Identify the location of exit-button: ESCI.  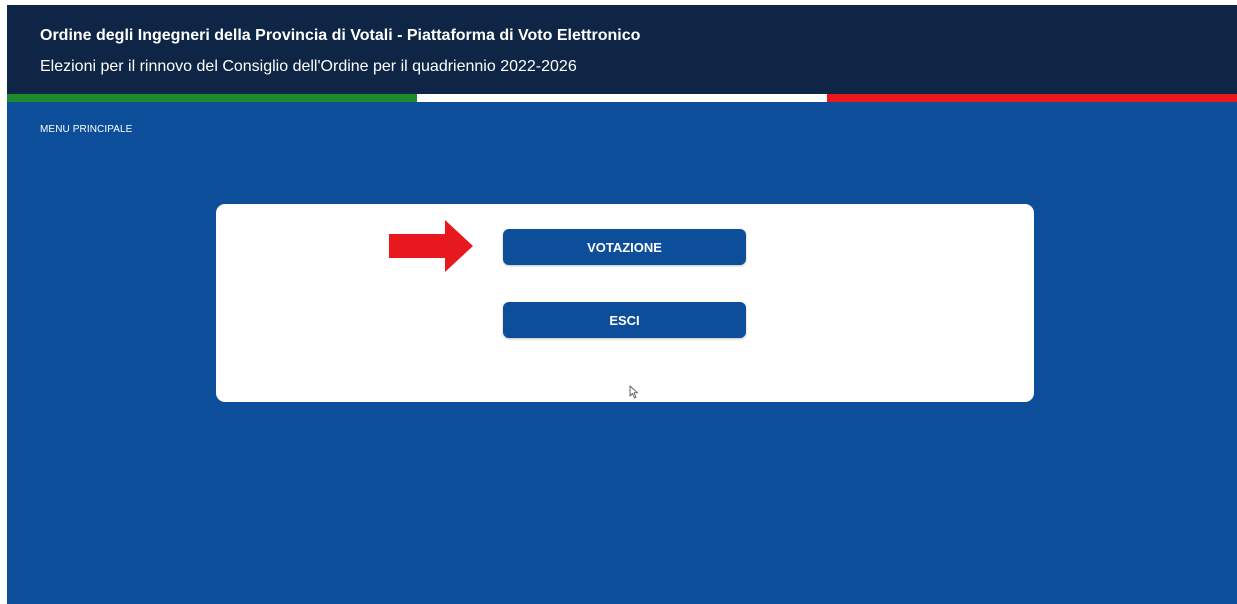
(624, 320).